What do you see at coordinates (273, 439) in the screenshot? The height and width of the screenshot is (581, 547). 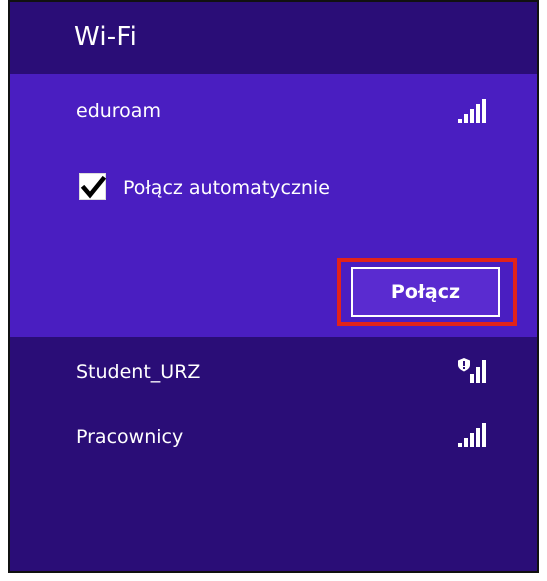 I see `network-item-pracownicy: Pracownicy` at bounding box center [273, 439].